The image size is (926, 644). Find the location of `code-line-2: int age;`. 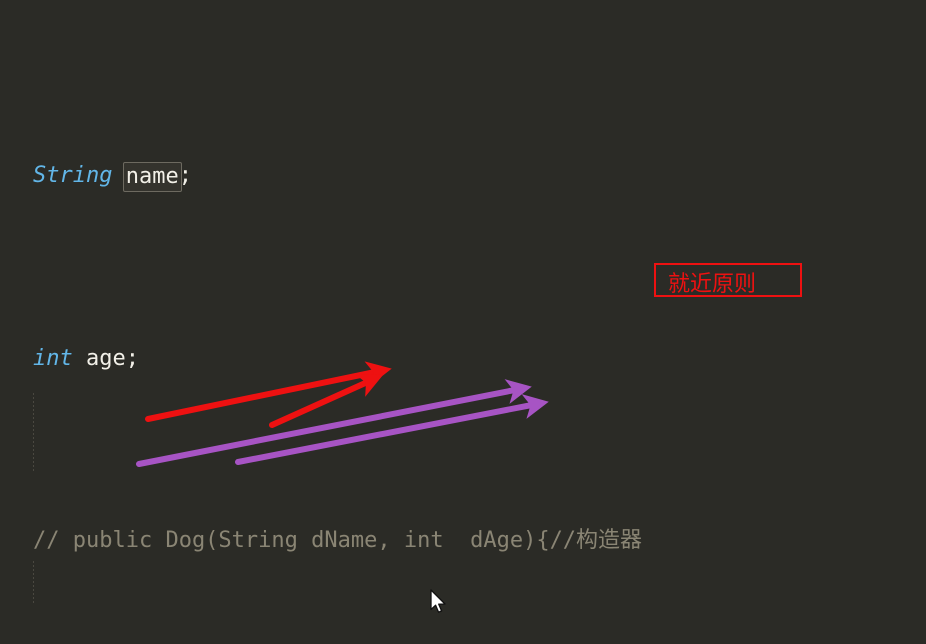

code-line-2: int age; is located at coordinates (463, 359).